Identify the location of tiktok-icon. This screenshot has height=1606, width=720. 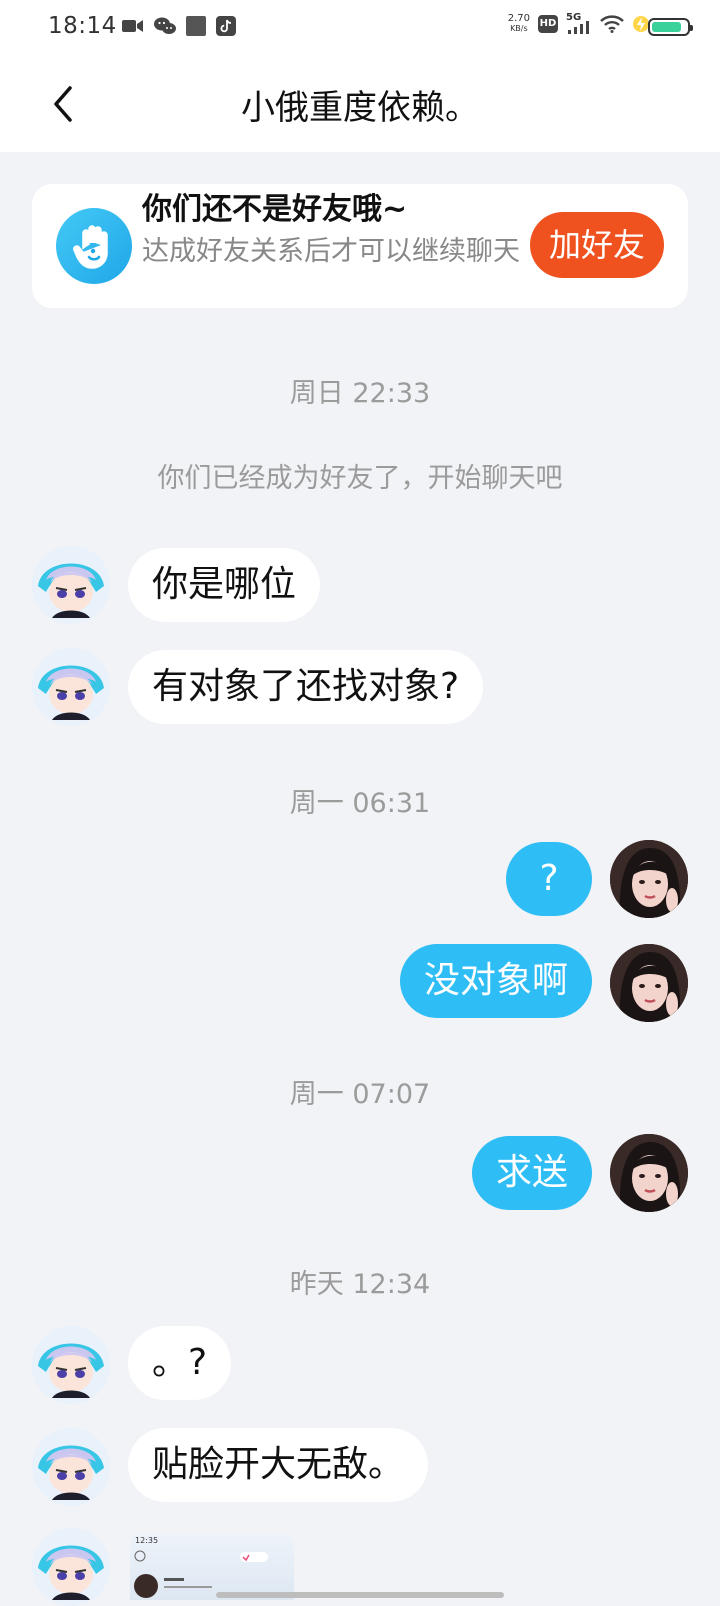
(226, 26).